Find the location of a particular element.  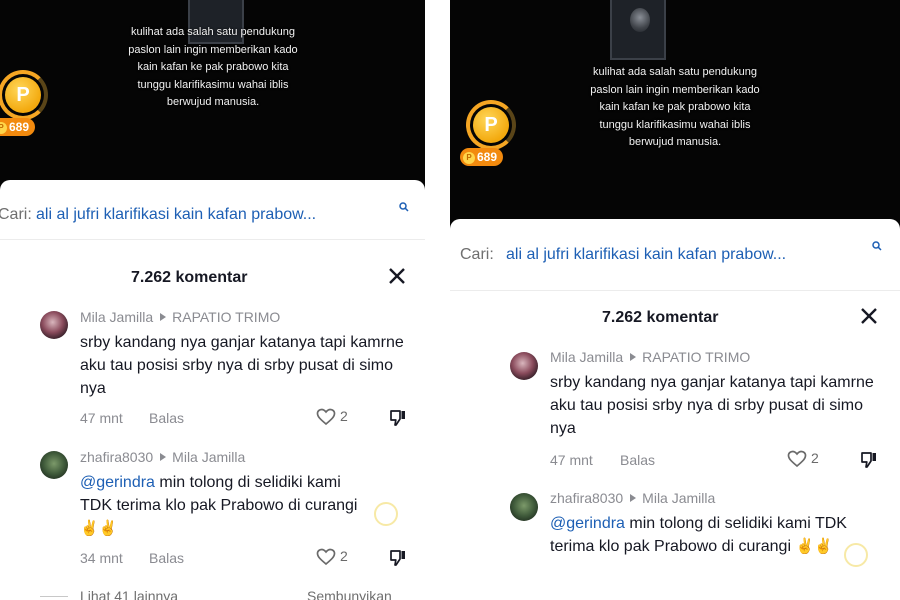

video-window is located at coordinates (638, 30).